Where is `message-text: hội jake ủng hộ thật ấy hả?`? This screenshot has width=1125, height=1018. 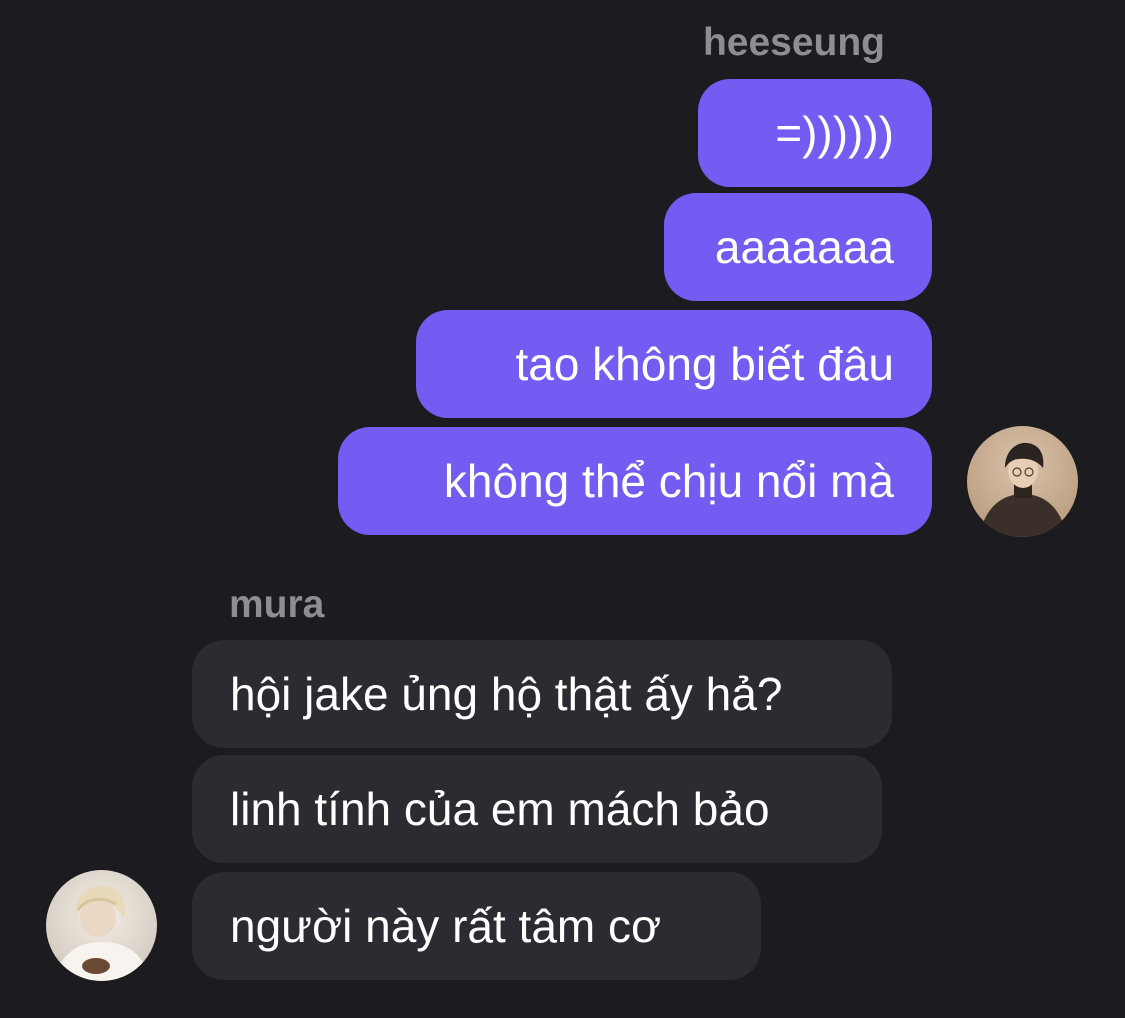
message-text: hội jake ủng hộ thật ấy hả? is located at coordinates (506, 694).